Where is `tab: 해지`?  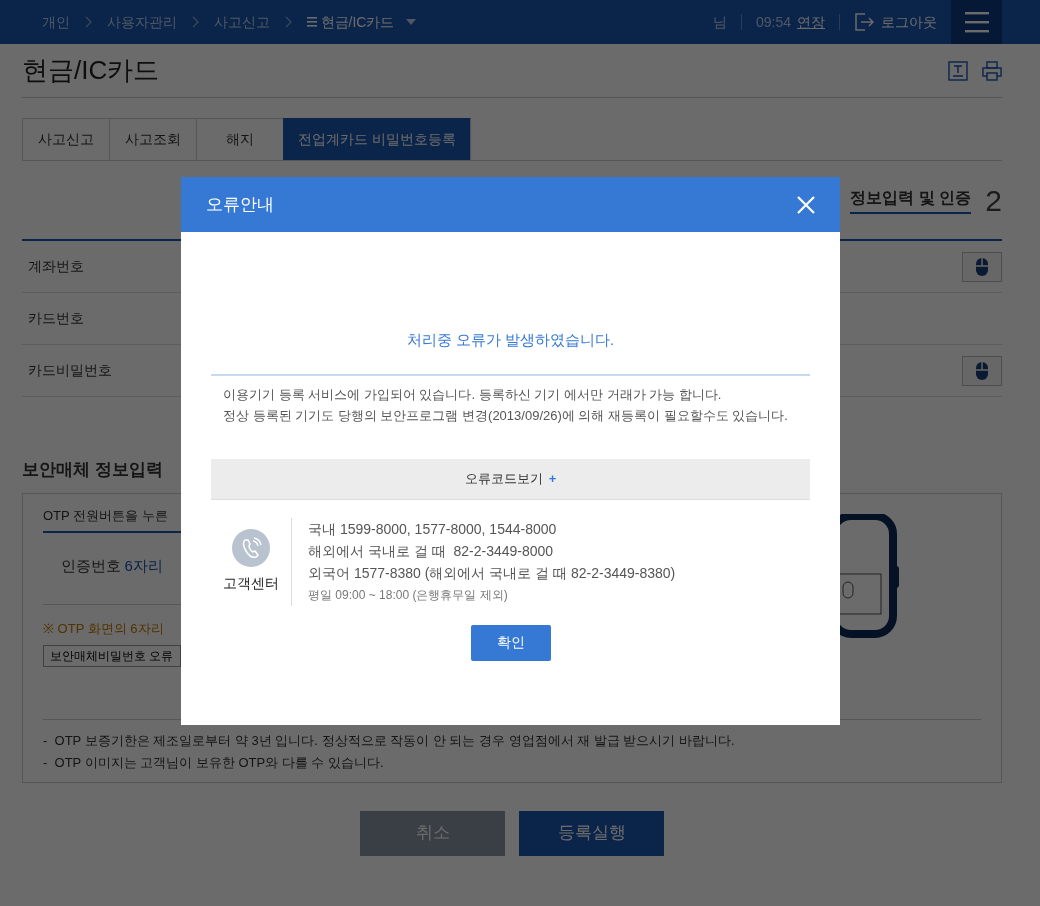
tab: 해지 is located at coordinates (239, 139).